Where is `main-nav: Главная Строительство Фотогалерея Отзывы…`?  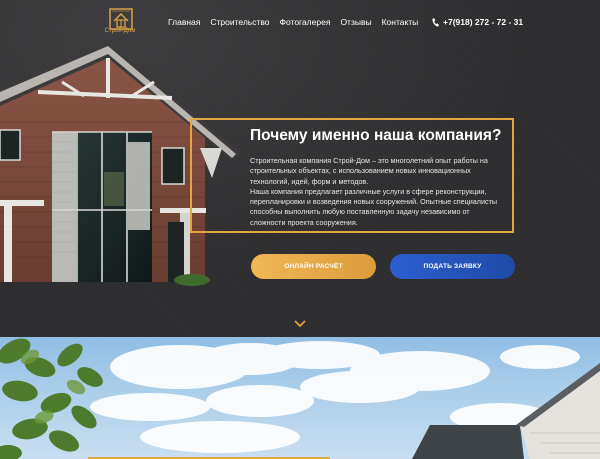
main-nav: Главная Строительство Фотогалерея Отзывы… is located at coordinates (293, 22).